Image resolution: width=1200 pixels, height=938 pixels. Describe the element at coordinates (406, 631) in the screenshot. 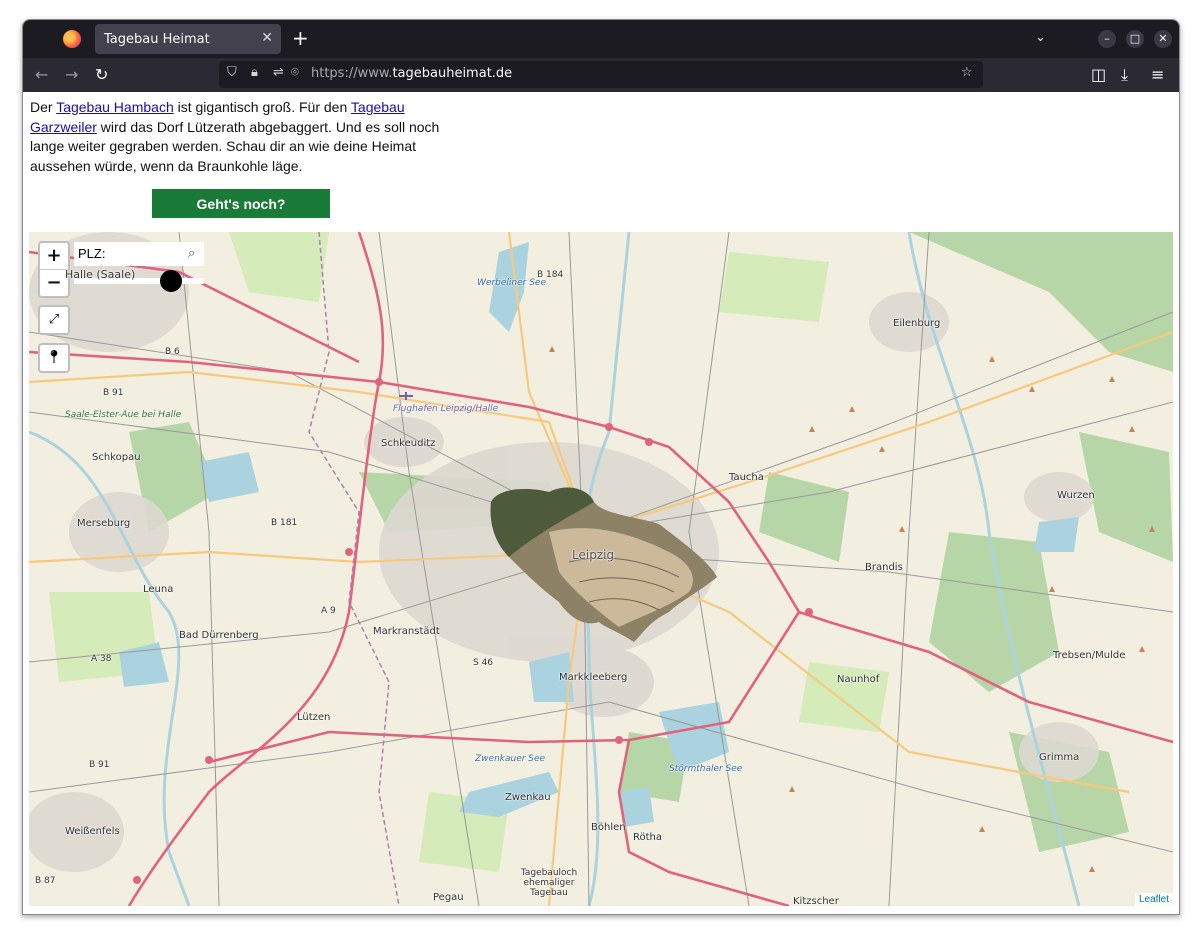

I see `map-label: Markranstädt` at that location.